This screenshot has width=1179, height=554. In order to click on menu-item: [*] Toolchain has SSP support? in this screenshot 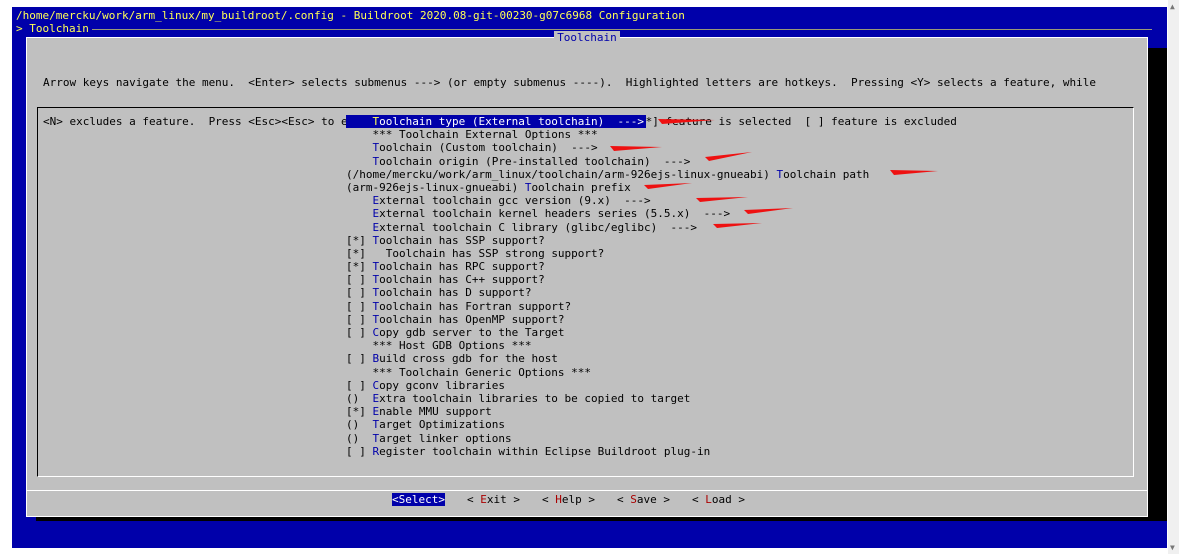, I will do `click(607, 240)`.